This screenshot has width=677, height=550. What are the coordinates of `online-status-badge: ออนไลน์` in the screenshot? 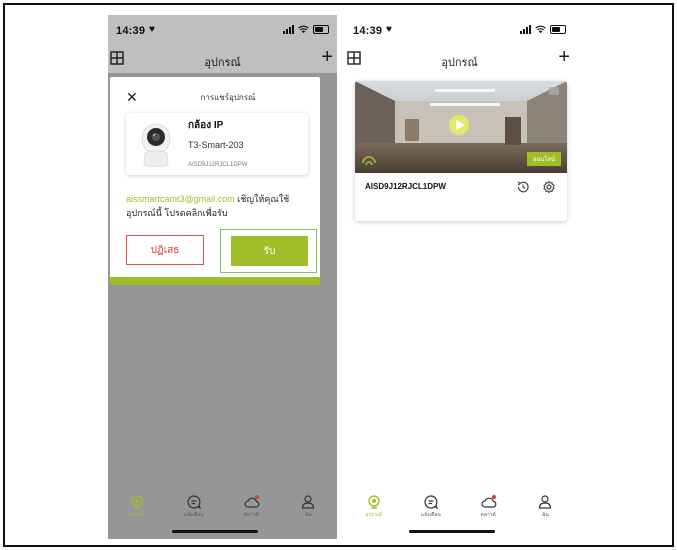 It's located at (543, 159).